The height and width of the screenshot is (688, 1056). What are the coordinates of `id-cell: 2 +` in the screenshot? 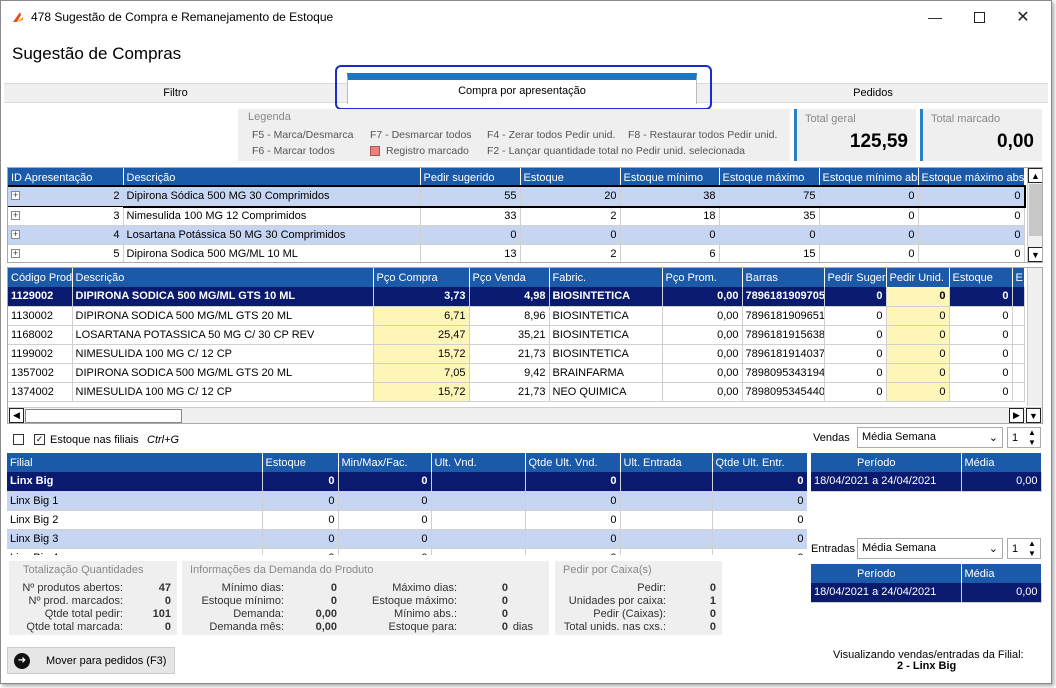 It's located at (66, 197).